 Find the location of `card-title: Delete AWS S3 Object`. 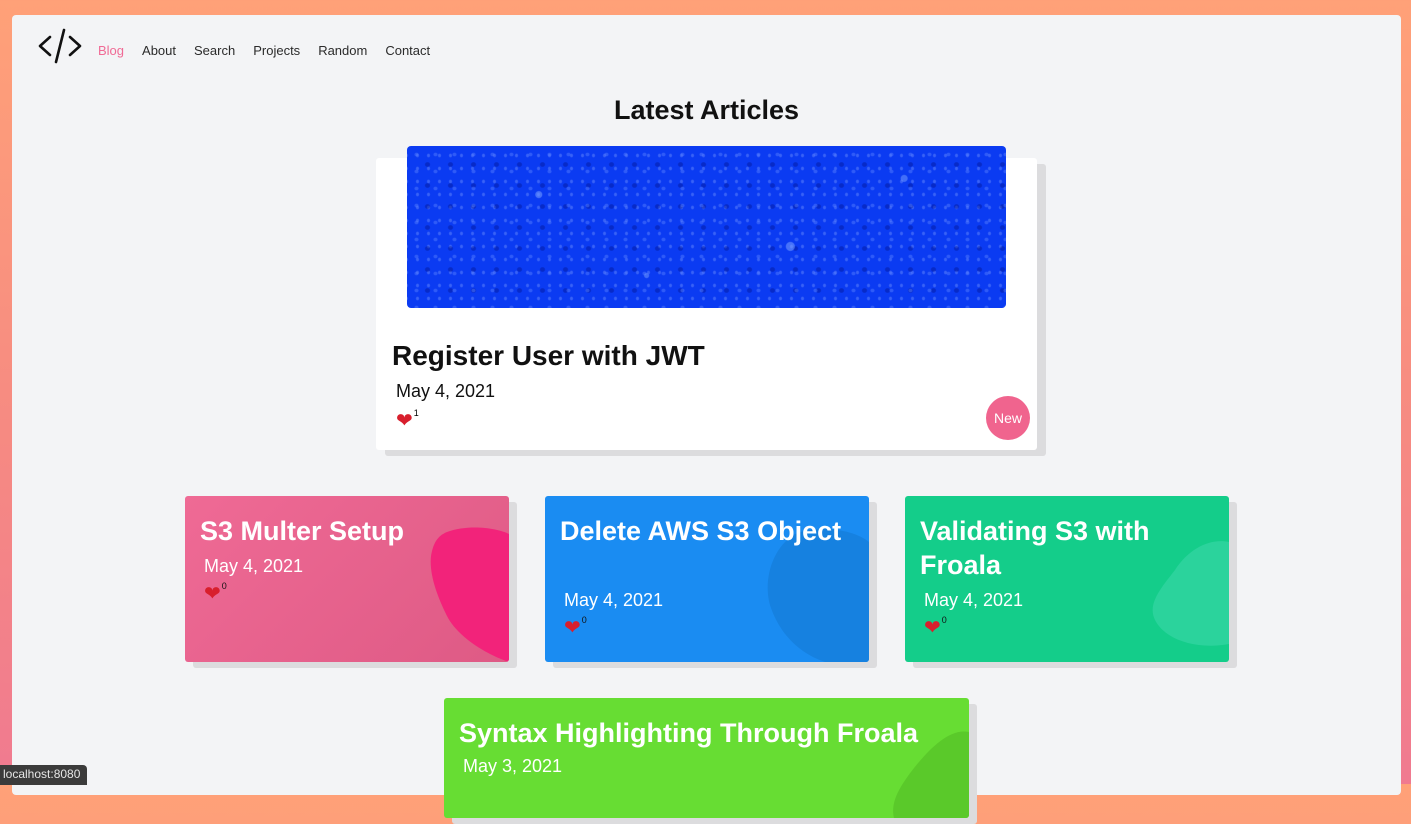

card-title: Delete AWS S3 Object is located at coordinates (705, 531).